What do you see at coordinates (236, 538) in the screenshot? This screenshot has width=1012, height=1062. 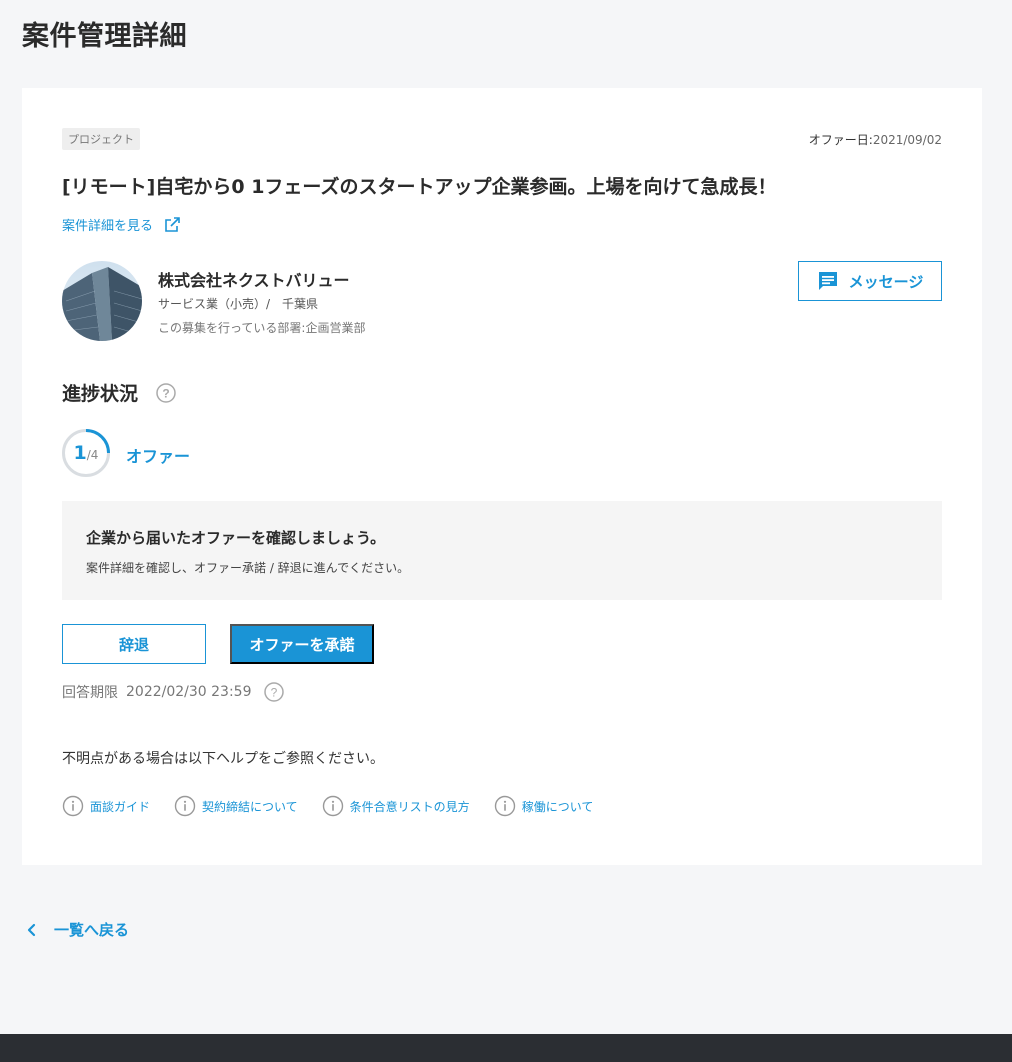 I see `info-title: 企業から届いたオファーを確認しましょう。` at bounding box center [236, 538].